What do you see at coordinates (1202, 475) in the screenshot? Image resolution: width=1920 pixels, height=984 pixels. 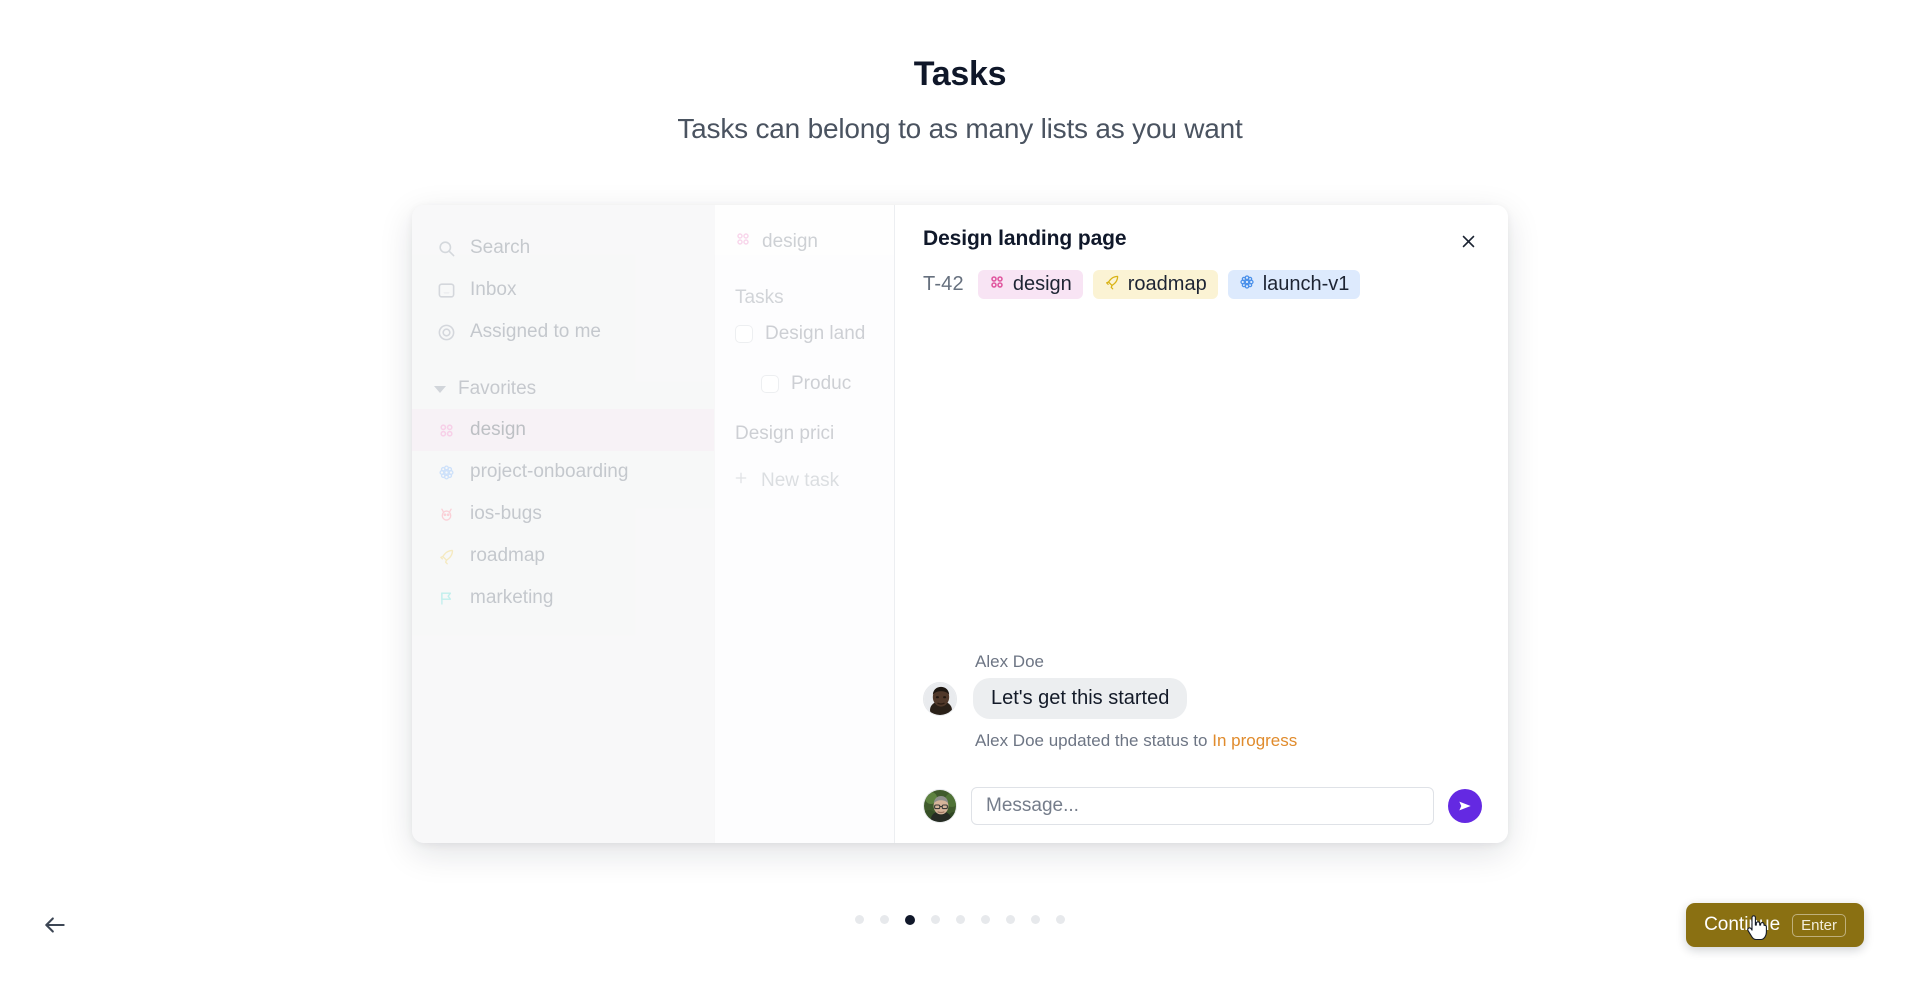 I see `detail-spacer` at bounding box center [1202, 475].